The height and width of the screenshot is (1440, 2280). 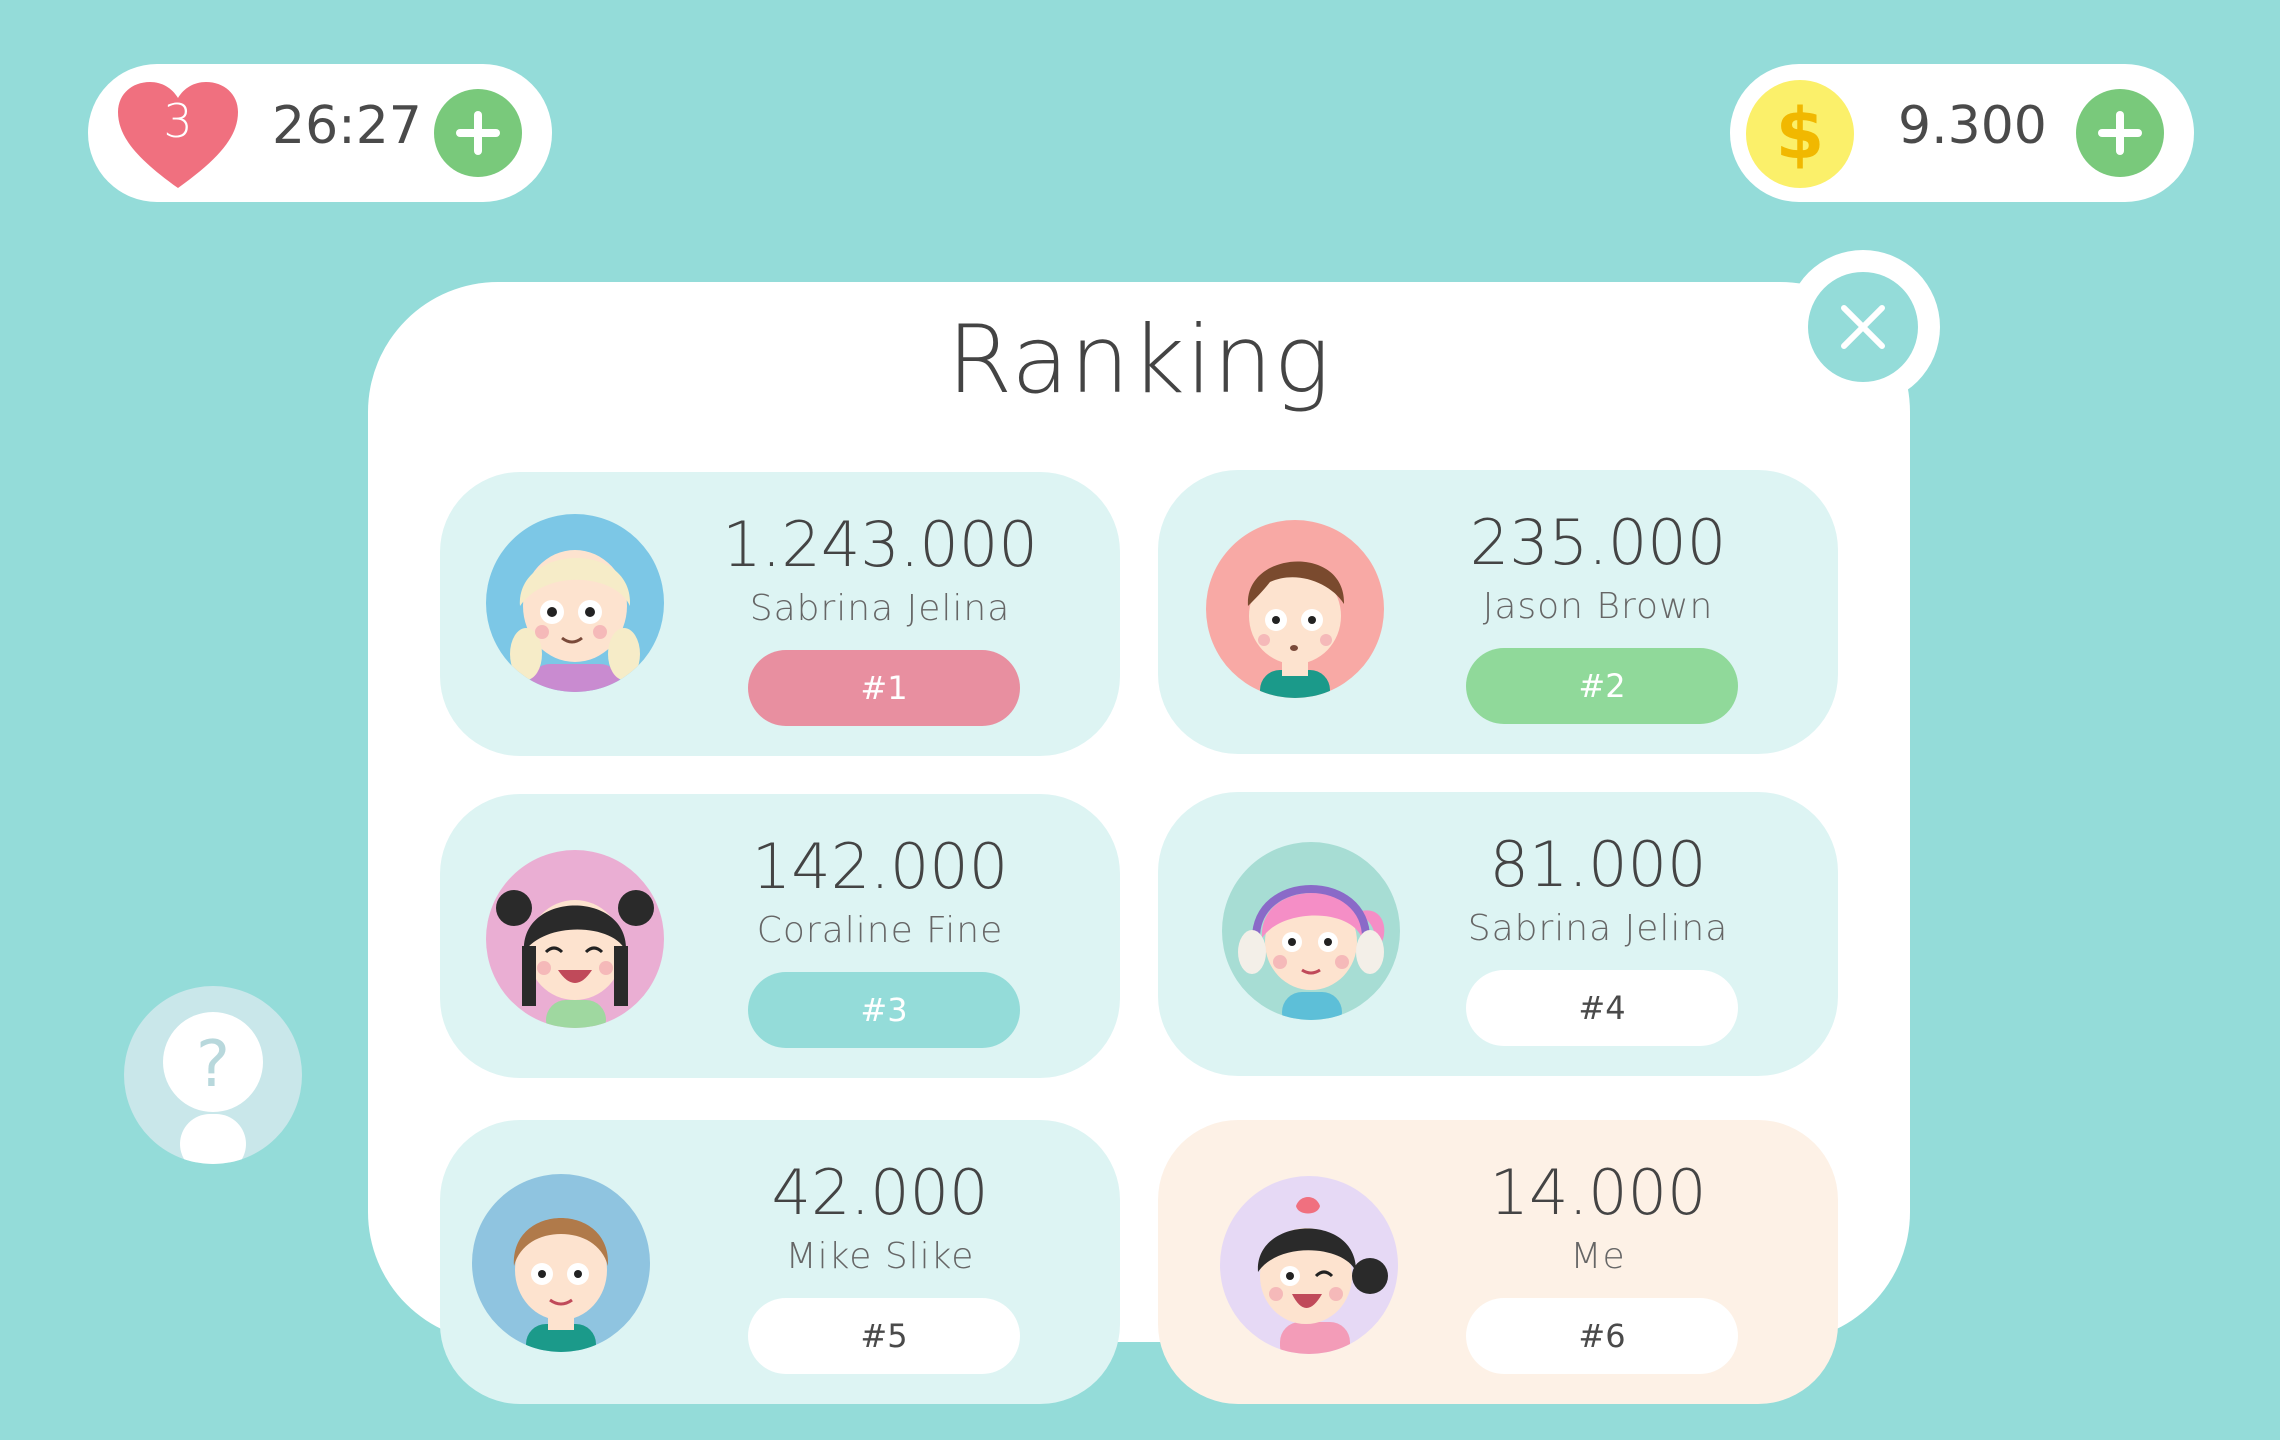 I want to click on brown-hair-boy-avatar, so click(x=1295, y=609).